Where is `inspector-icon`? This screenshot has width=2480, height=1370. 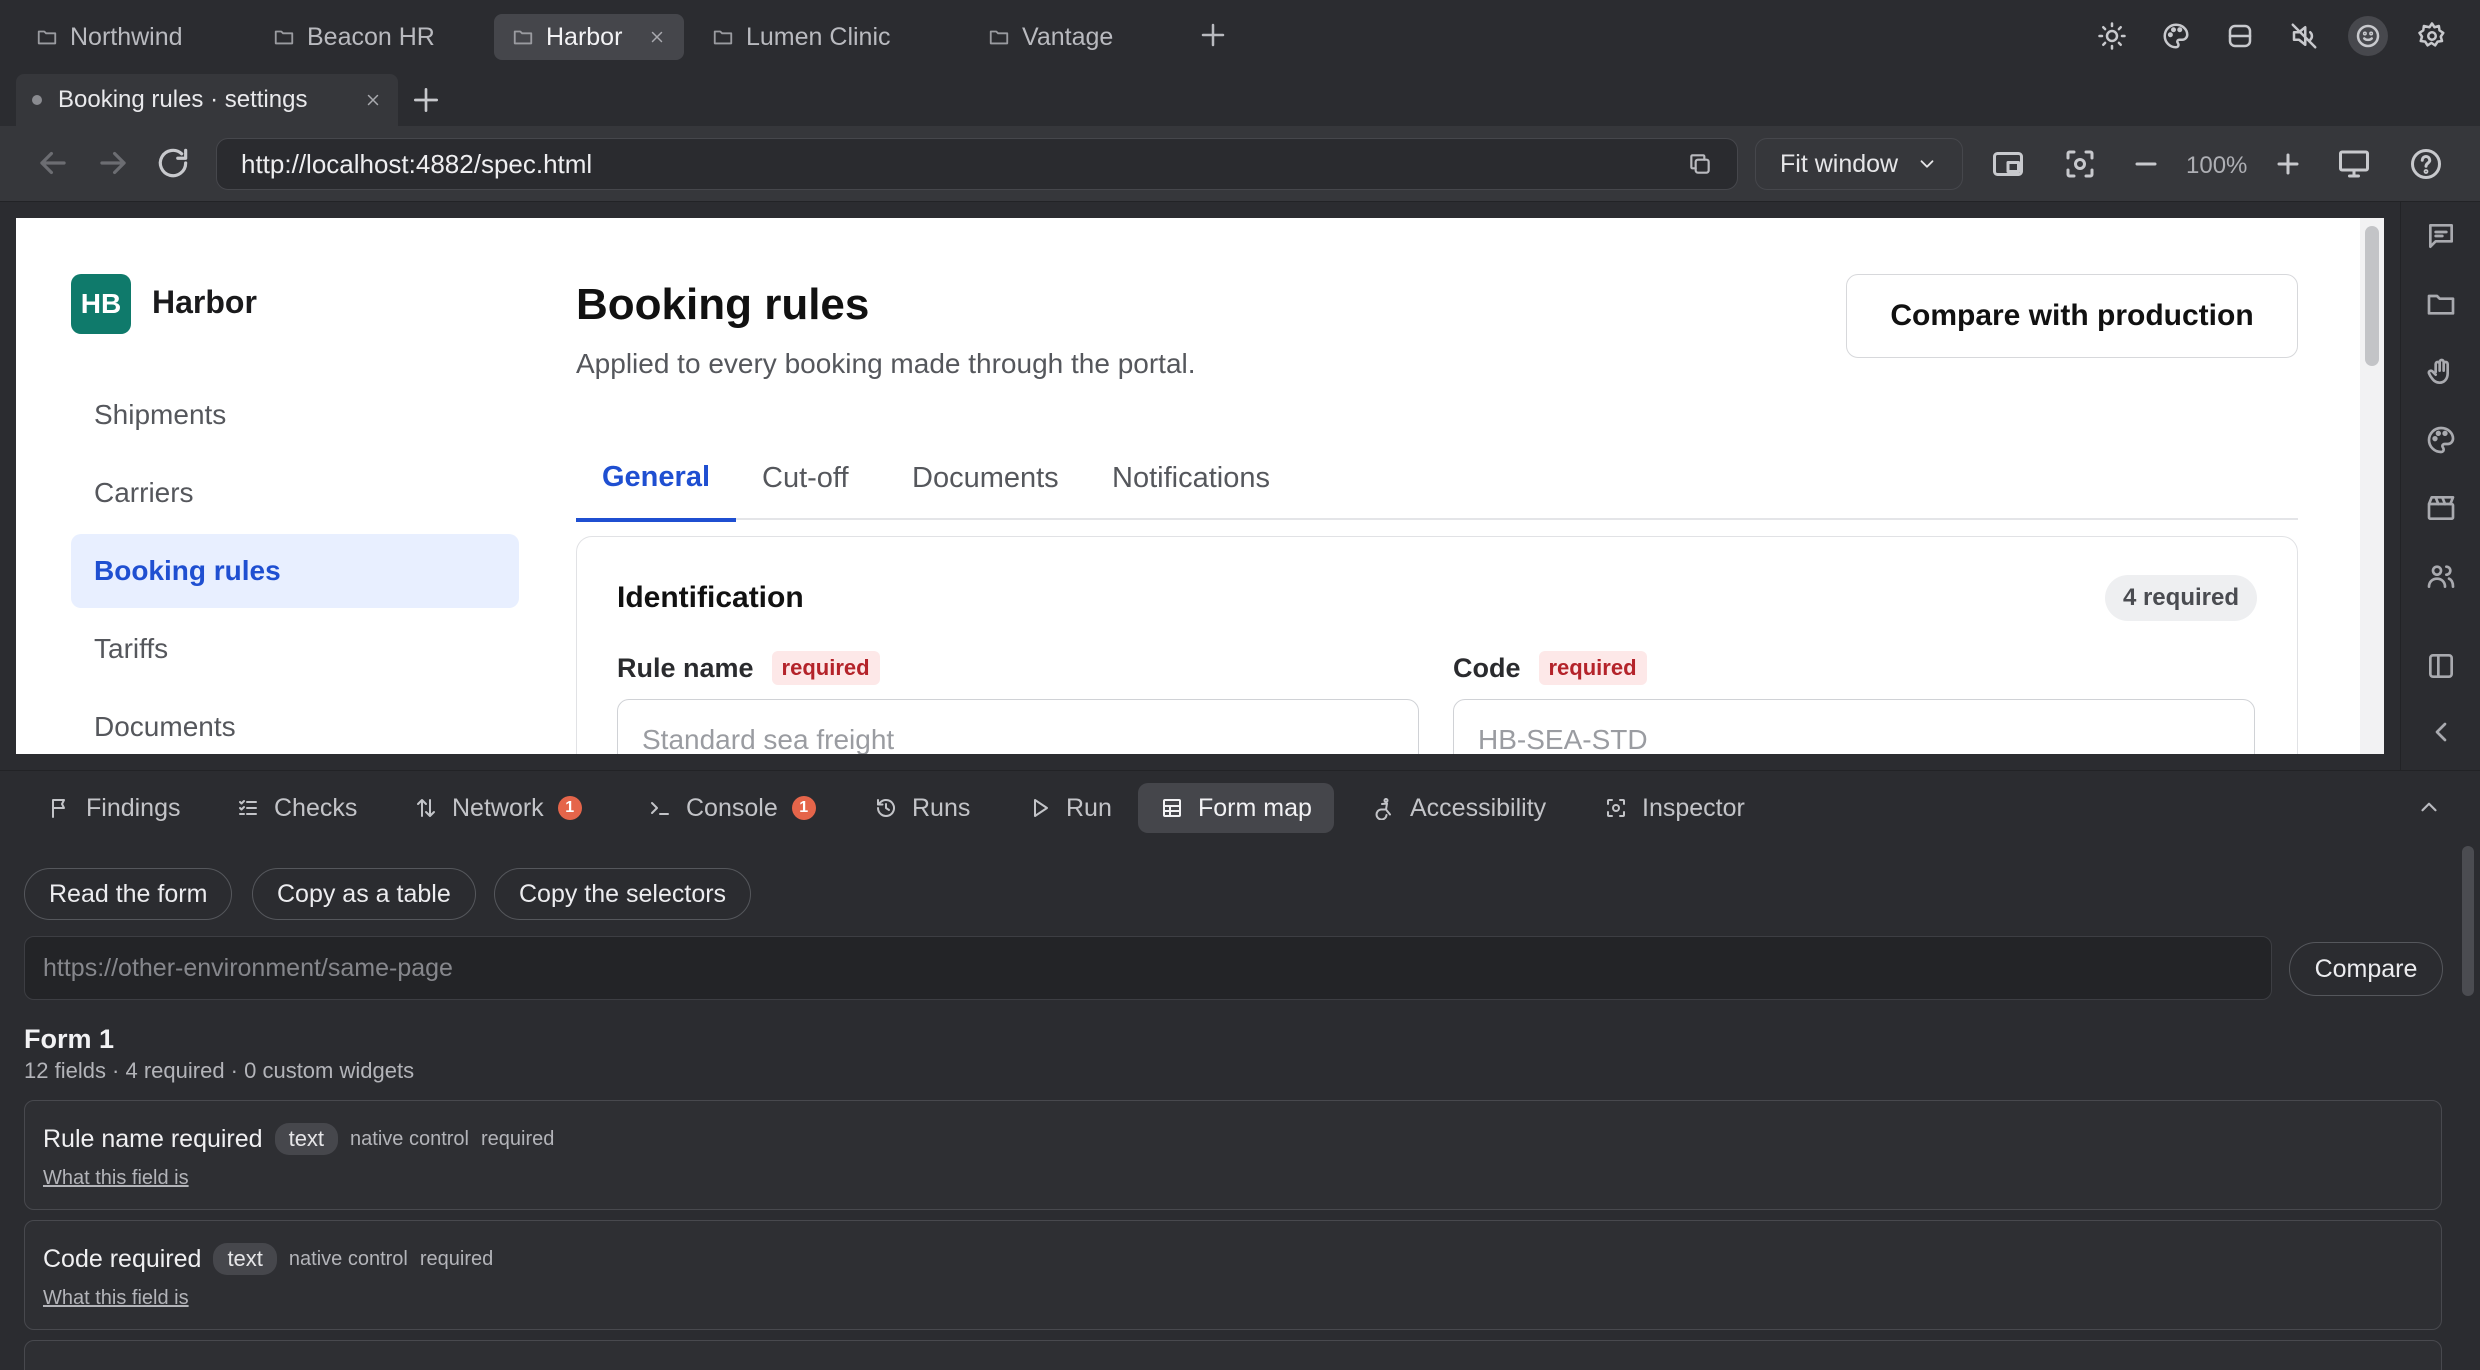
inspector-icon is located at coordinates (1616, 808).